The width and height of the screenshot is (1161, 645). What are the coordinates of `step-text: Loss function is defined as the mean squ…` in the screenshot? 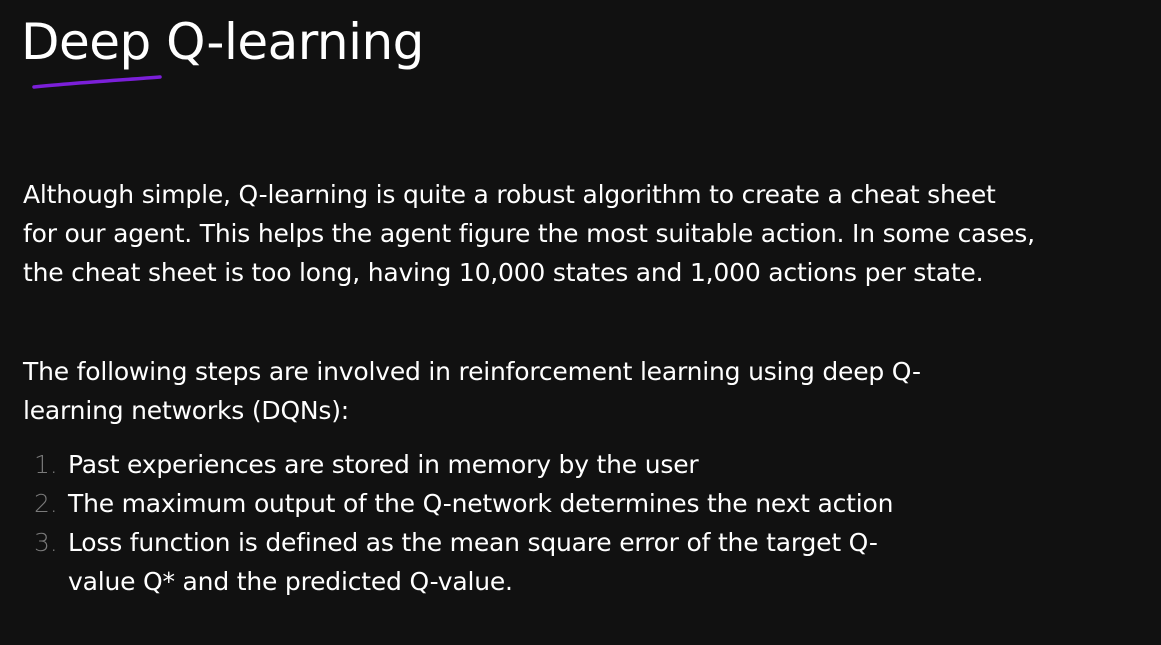 It's located at (473, 542).